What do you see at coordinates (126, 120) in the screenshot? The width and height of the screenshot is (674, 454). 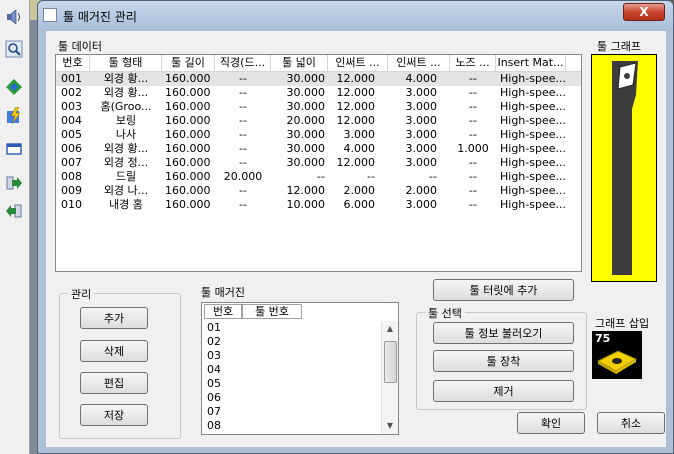 I see `table-cell: 보링` at bounding box center [126, 120].